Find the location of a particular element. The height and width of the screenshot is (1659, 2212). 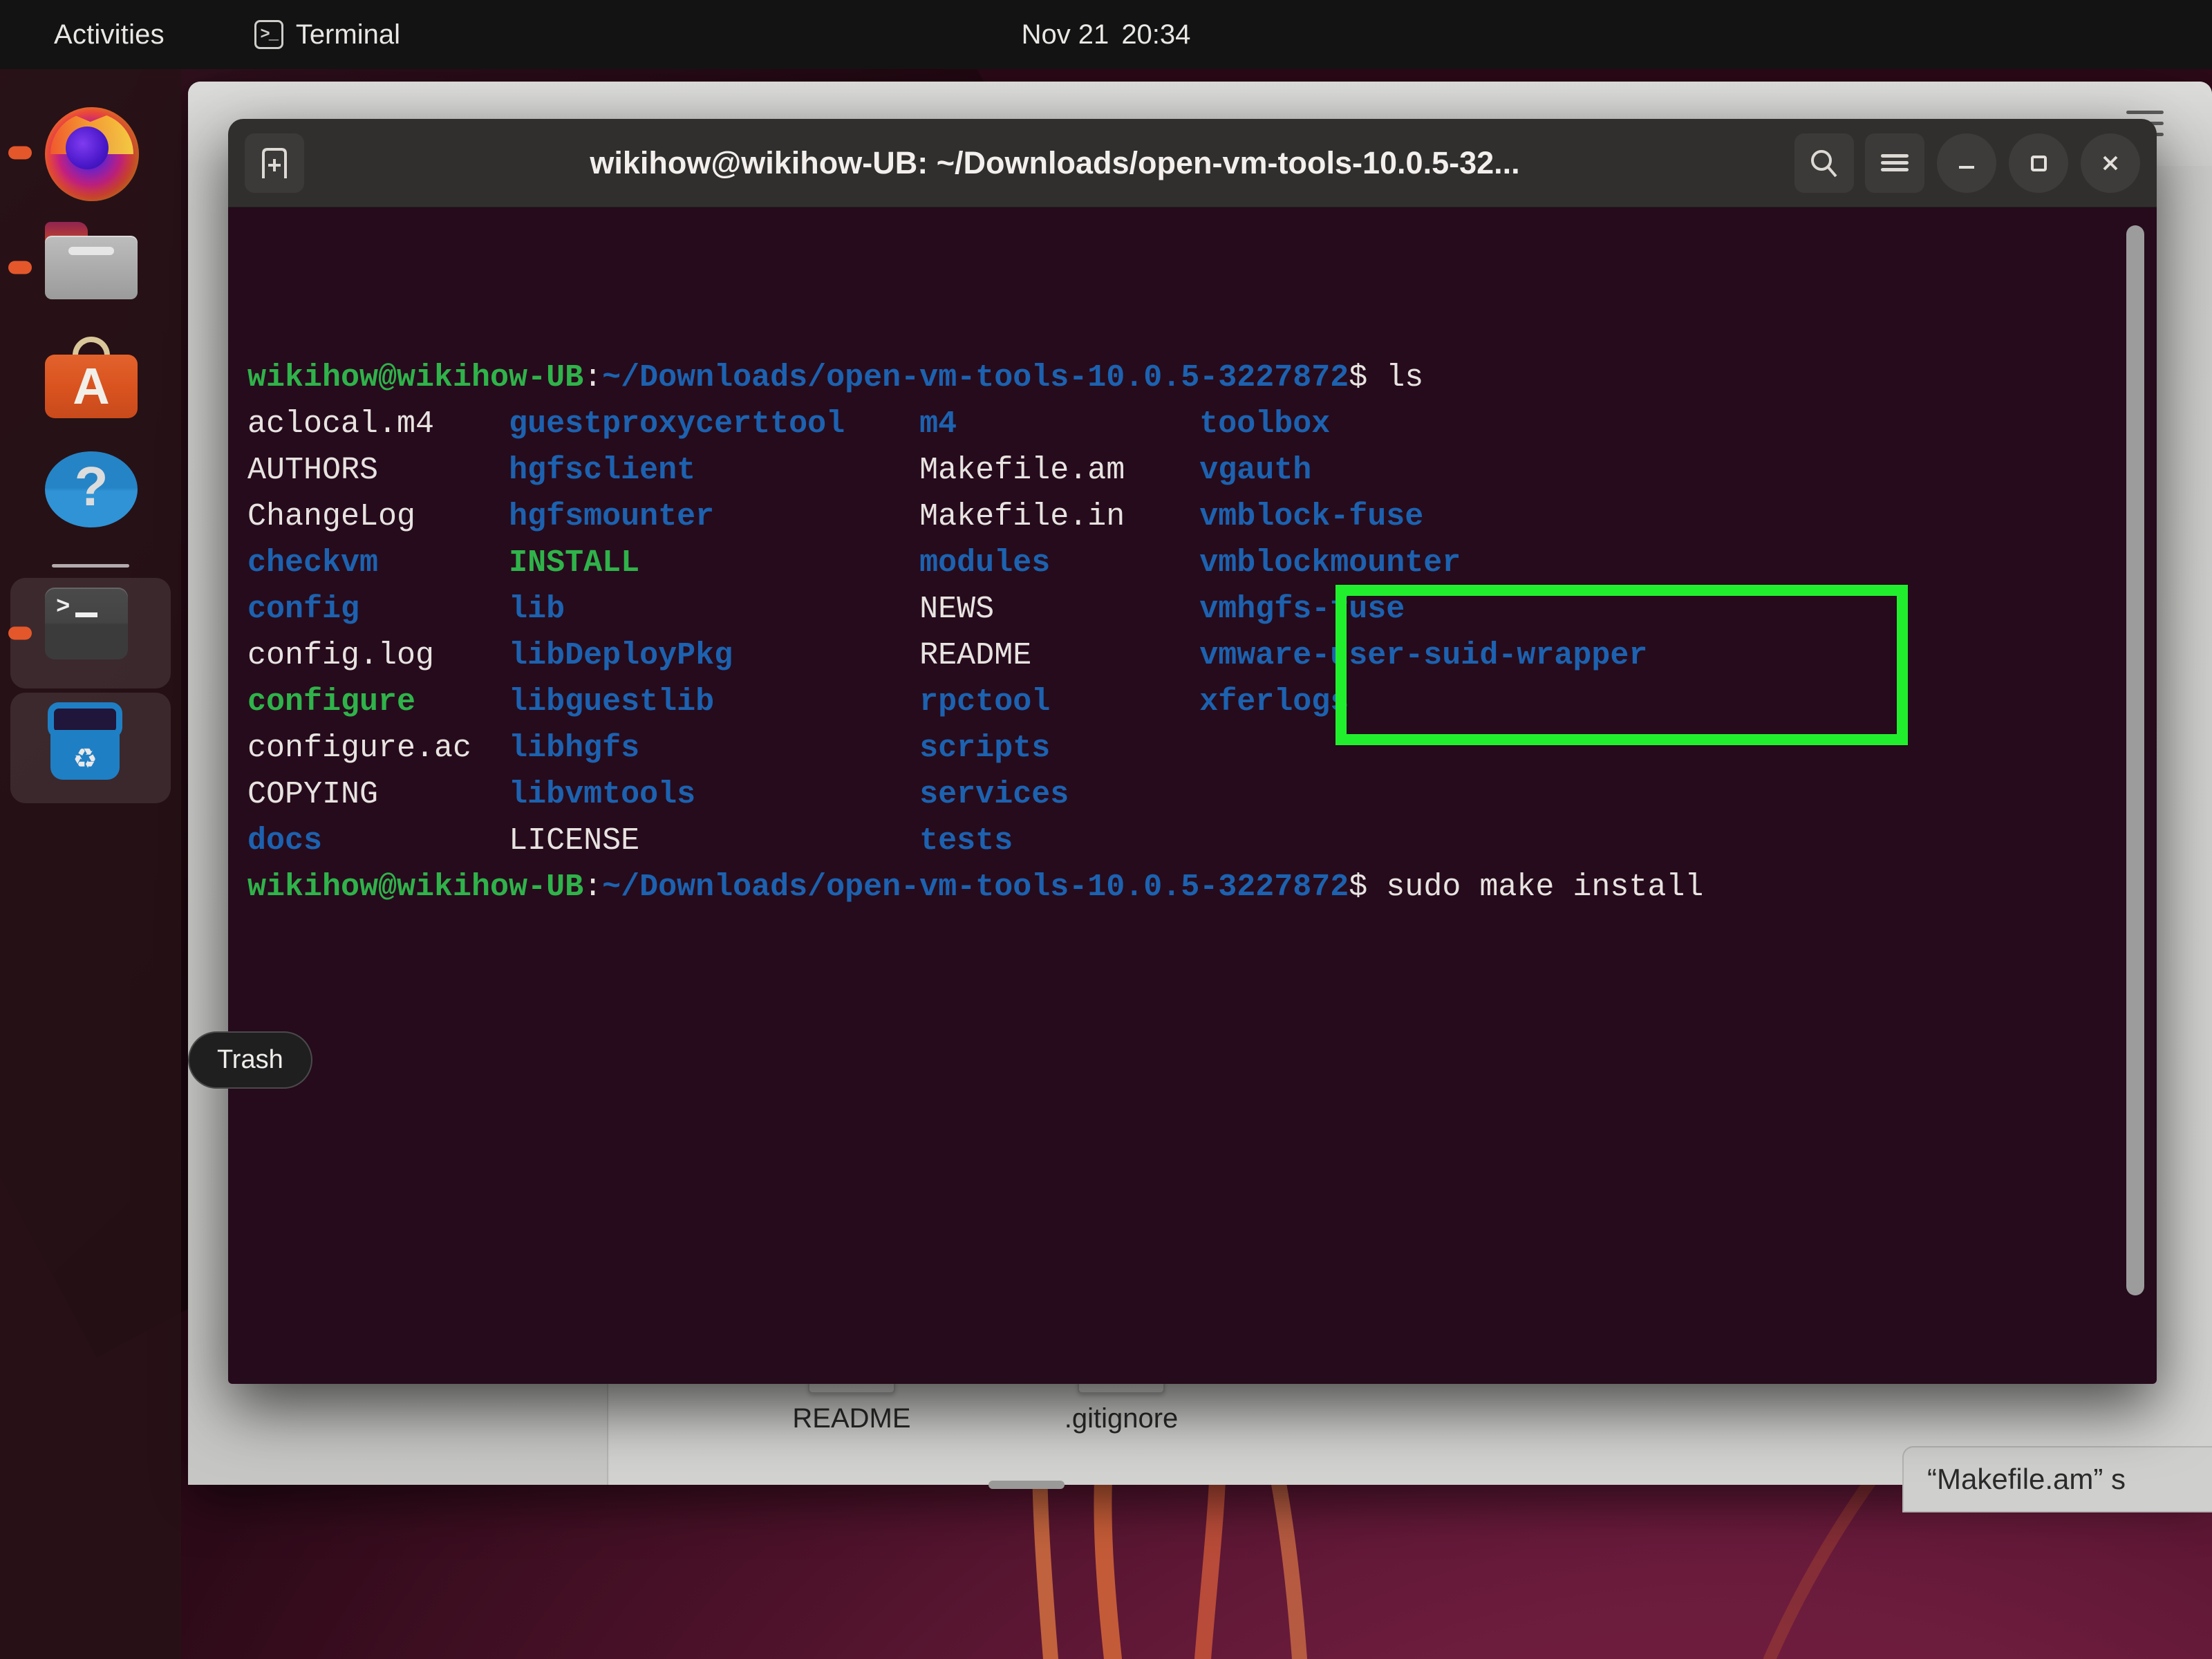

close-button is located at coordinates (2110, 163).